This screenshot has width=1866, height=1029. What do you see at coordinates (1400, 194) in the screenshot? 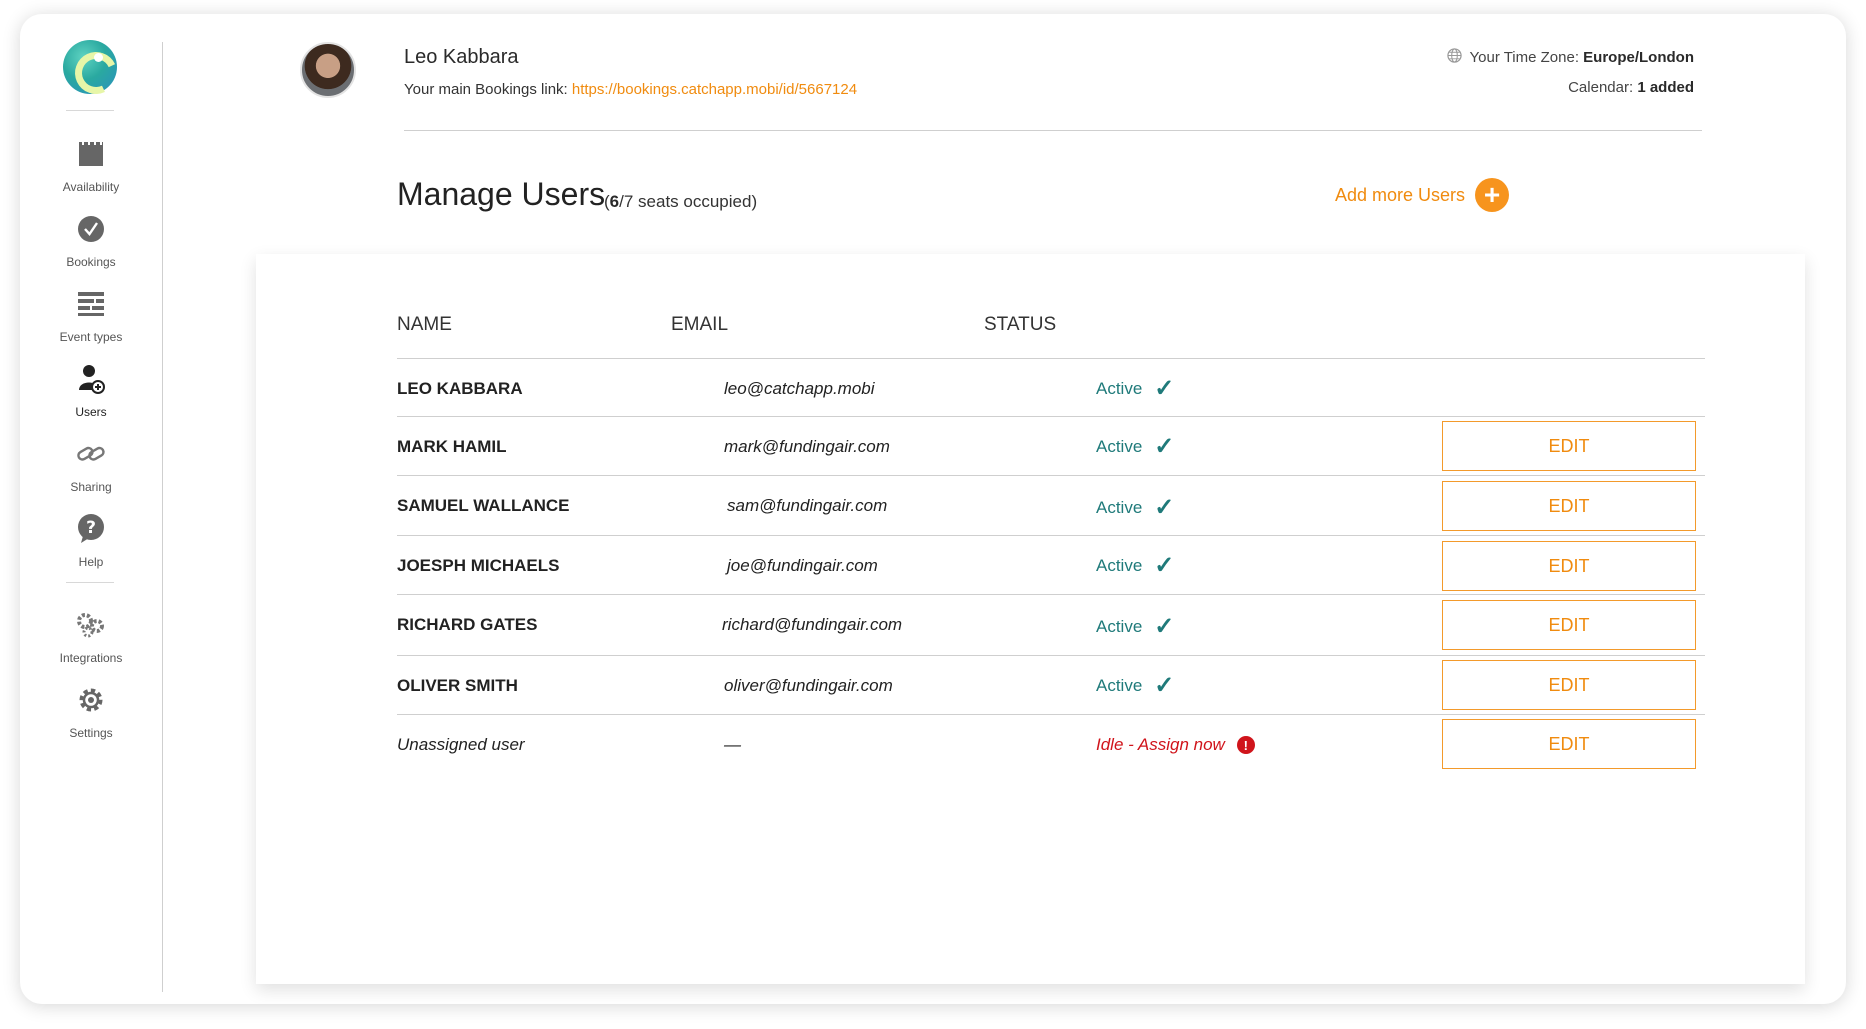
I see `add-more-users-label: Add more Users` at bounding box center [1400, 194].